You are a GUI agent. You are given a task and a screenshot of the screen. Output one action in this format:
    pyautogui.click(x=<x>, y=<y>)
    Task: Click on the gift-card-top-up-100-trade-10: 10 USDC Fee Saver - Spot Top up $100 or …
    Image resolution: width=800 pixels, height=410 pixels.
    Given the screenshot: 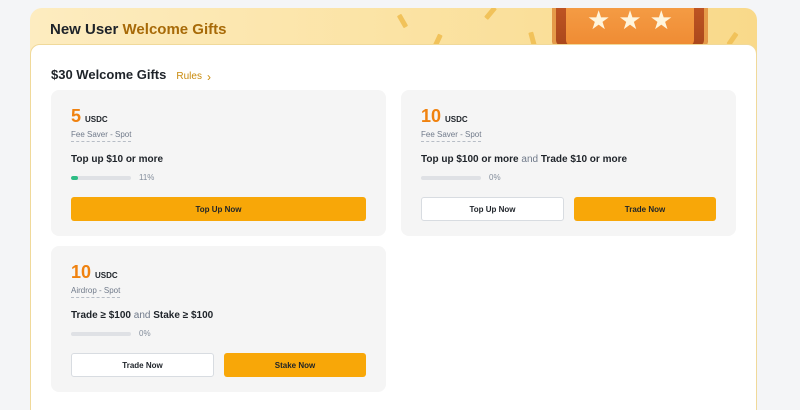 What is the action you would take?
    pyautogui.click(x=568, y=163)
    